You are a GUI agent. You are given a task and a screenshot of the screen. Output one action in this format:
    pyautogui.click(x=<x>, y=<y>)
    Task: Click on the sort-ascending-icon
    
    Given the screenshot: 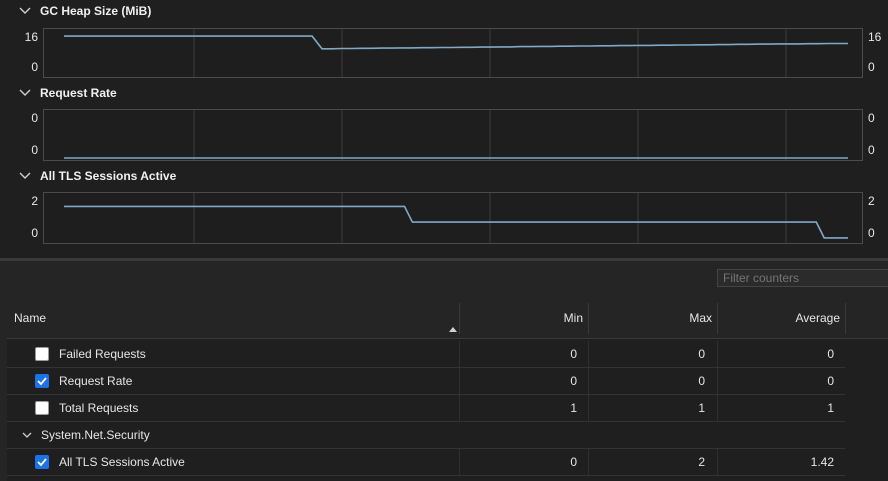 What is the action you would take?
    pyautogui.click(x=453, y=329)
    